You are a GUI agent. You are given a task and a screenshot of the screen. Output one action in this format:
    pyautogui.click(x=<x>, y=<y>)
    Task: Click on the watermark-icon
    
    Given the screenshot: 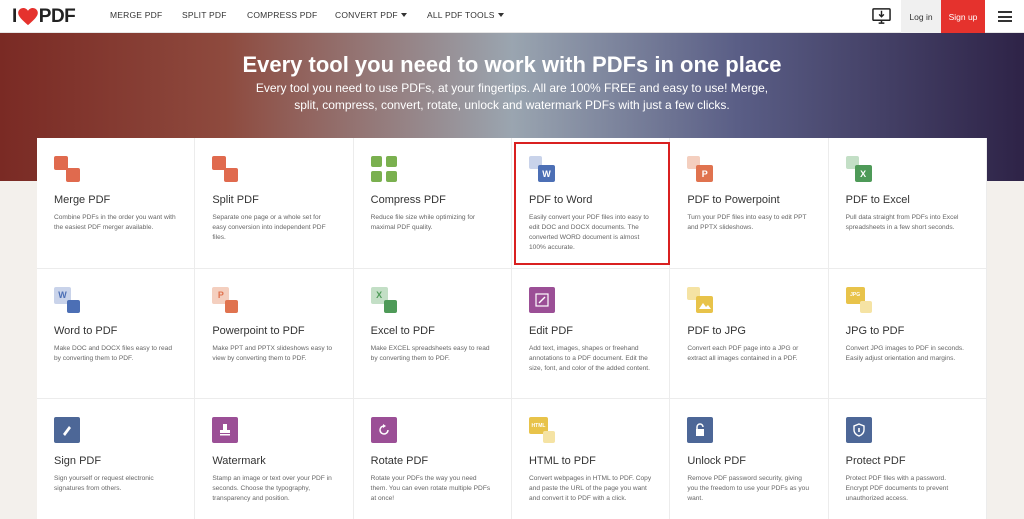 What is the action you would take?
    pyautogui.click(x=225, y=430)
    